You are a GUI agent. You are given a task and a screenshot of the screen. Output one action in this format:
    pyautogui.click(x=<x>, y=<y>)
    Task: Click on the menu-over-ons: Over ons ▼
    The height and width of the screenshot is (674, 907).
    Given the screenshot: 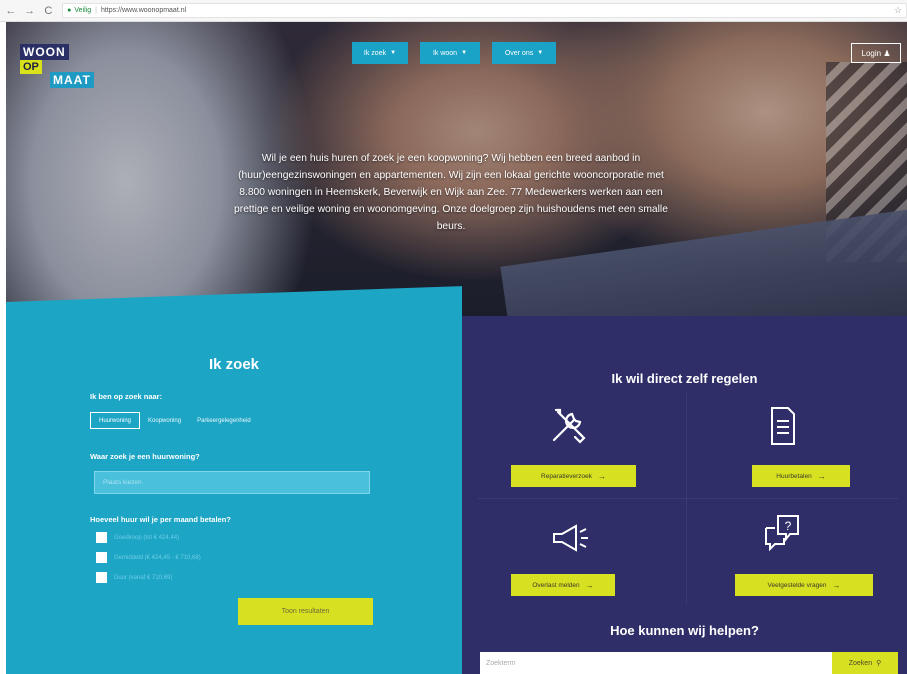 What is the action you would take?
    pyautogui.click(x=524, y=53)
    